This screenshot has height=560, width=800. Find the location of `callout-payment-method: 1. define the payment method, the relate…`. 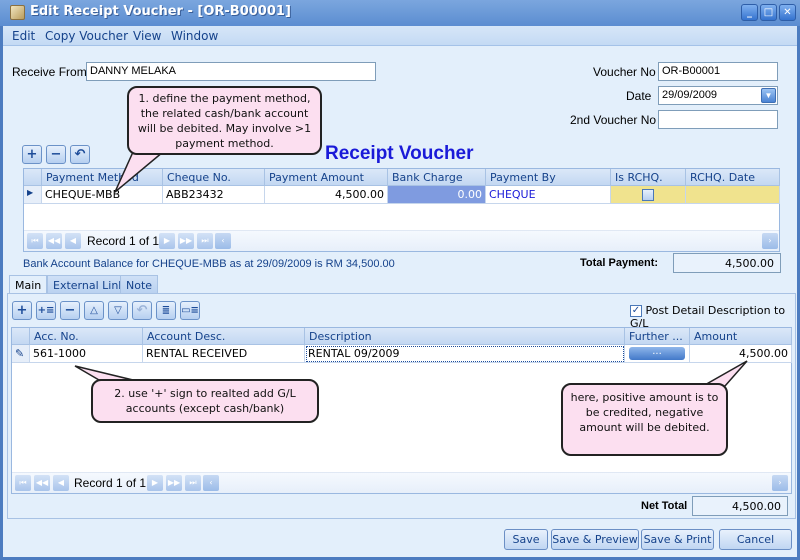

callout-payment-method: 1. define the payment method, the relate… is located at coordinates (224, 120).